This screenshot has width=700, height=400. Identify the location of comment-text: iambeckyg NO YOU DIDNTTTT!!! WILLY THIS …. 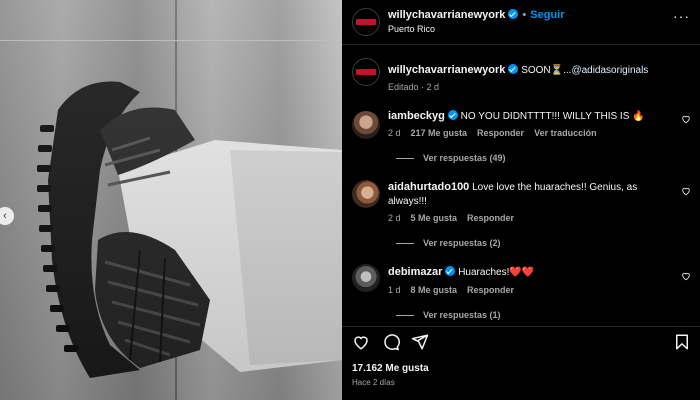
(533, 116).